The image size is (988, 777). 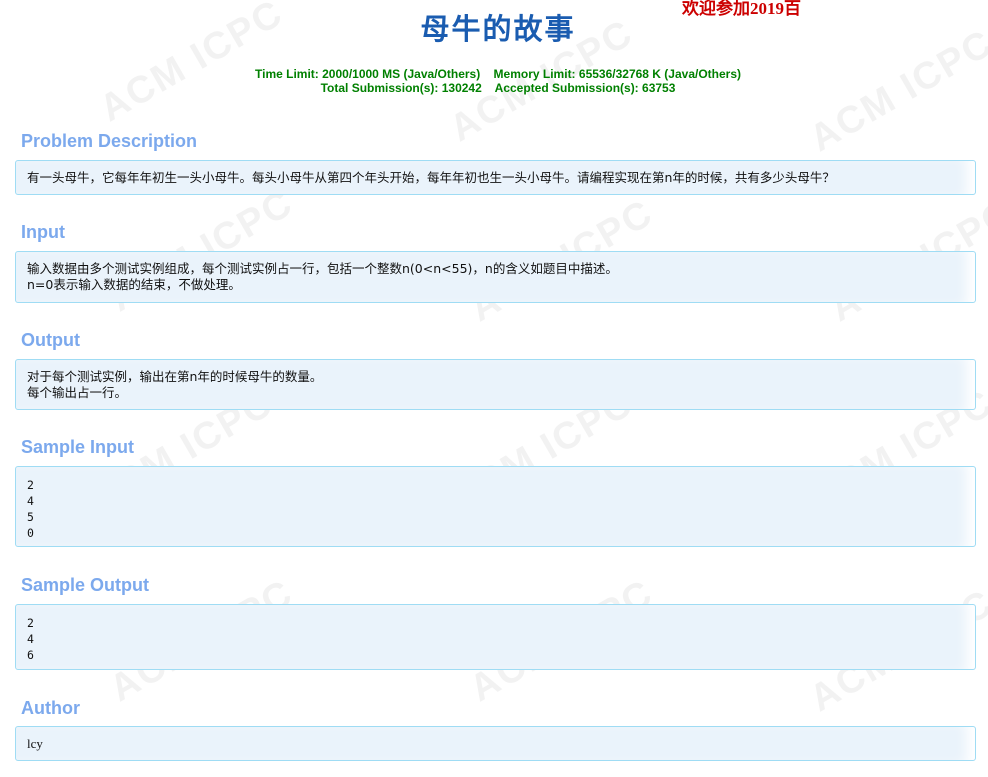 What do you see at coordinates (495, 506) in the screenshot?
I see `sample-input-panel: 2 4 5 0` at bounding box center [495, 506].